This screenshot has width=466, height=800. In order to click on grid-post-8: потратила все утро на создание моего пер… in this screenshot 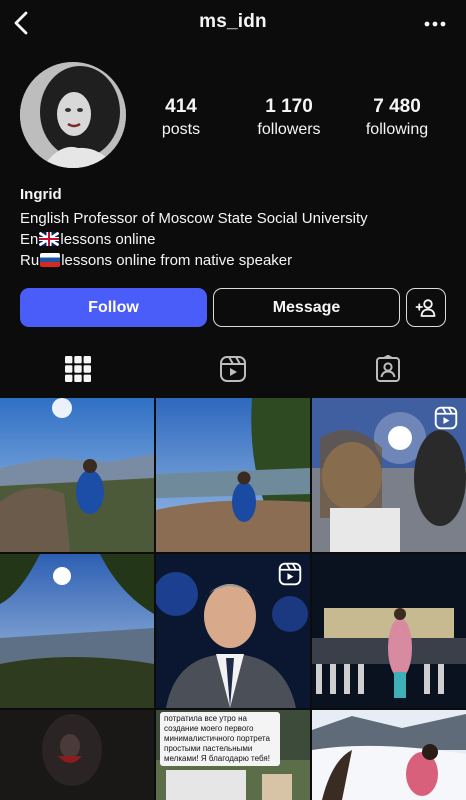, I will do `click(233, 755)`.